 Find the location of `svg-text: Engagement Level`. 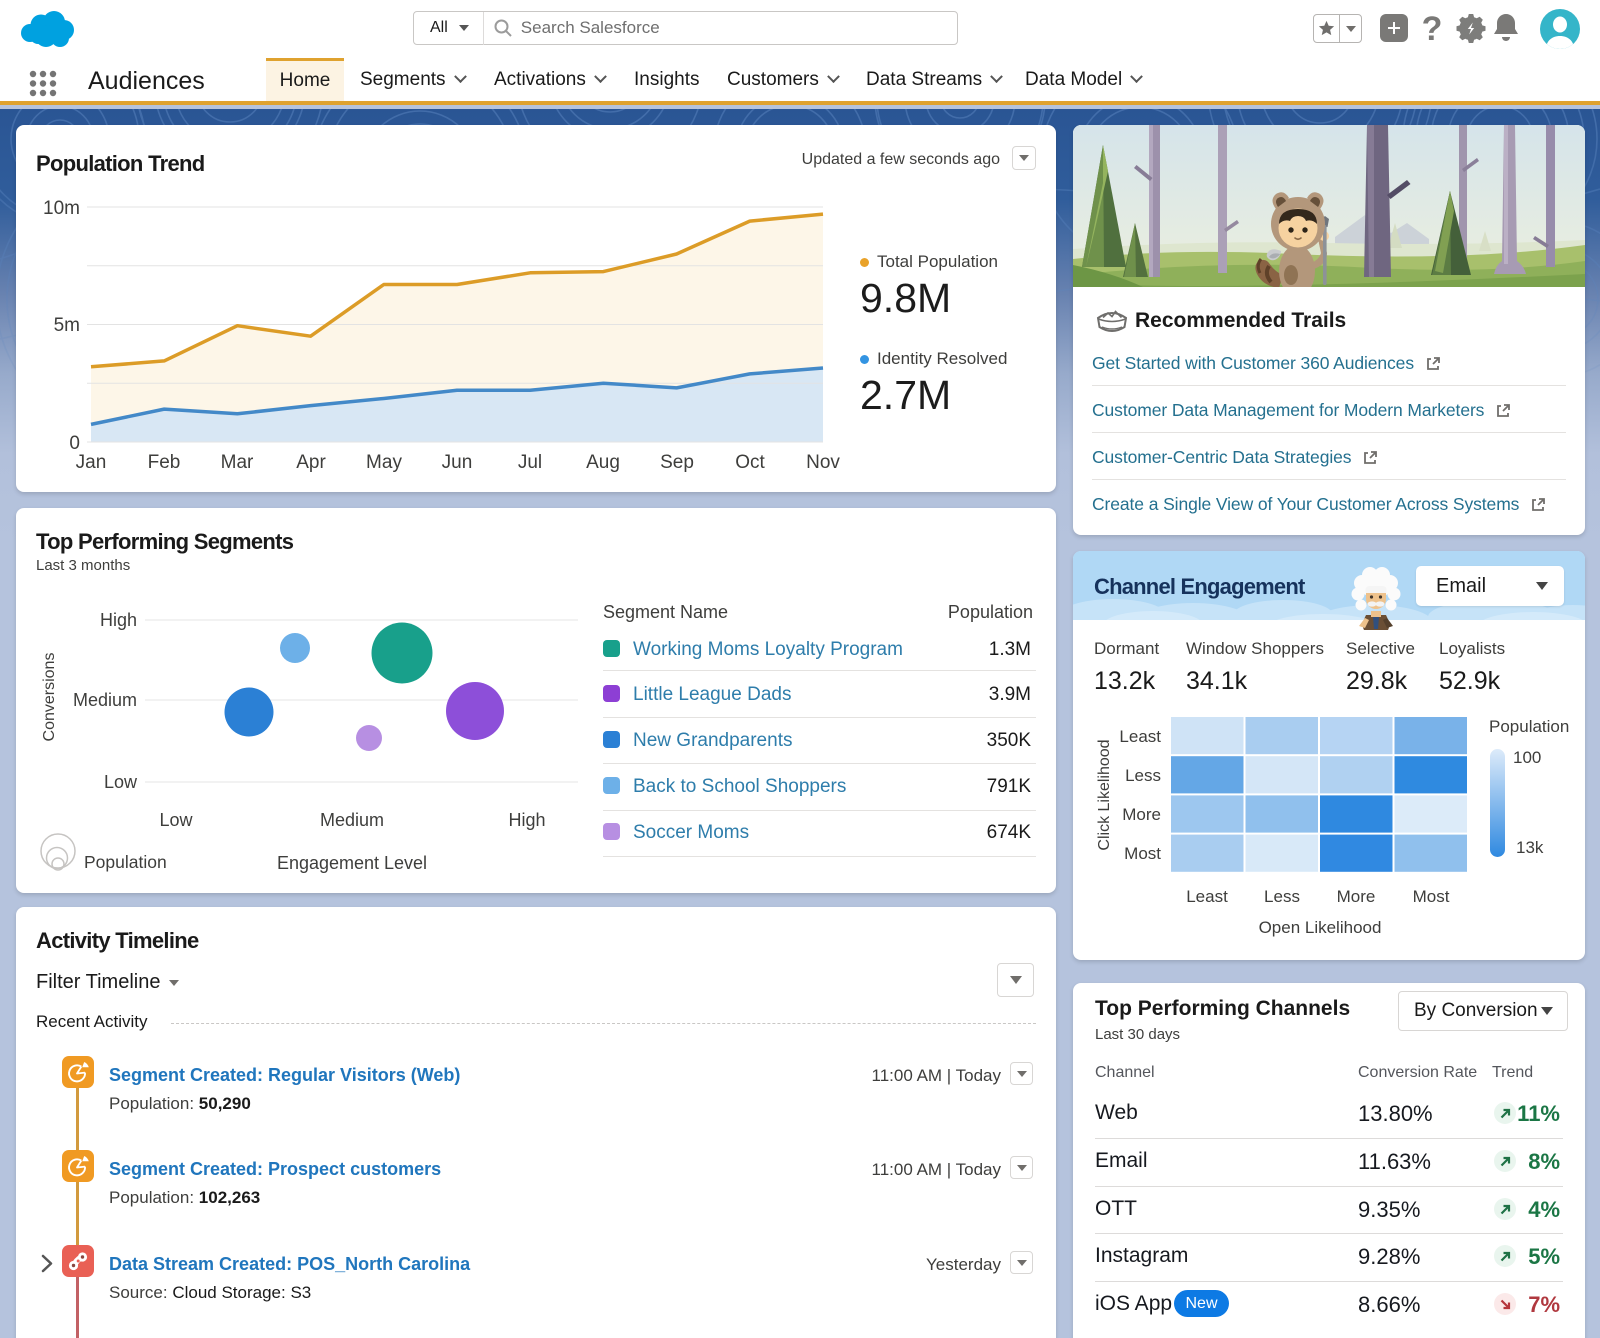

svg-text: Engagement Level is located at coordinates (352, 863).